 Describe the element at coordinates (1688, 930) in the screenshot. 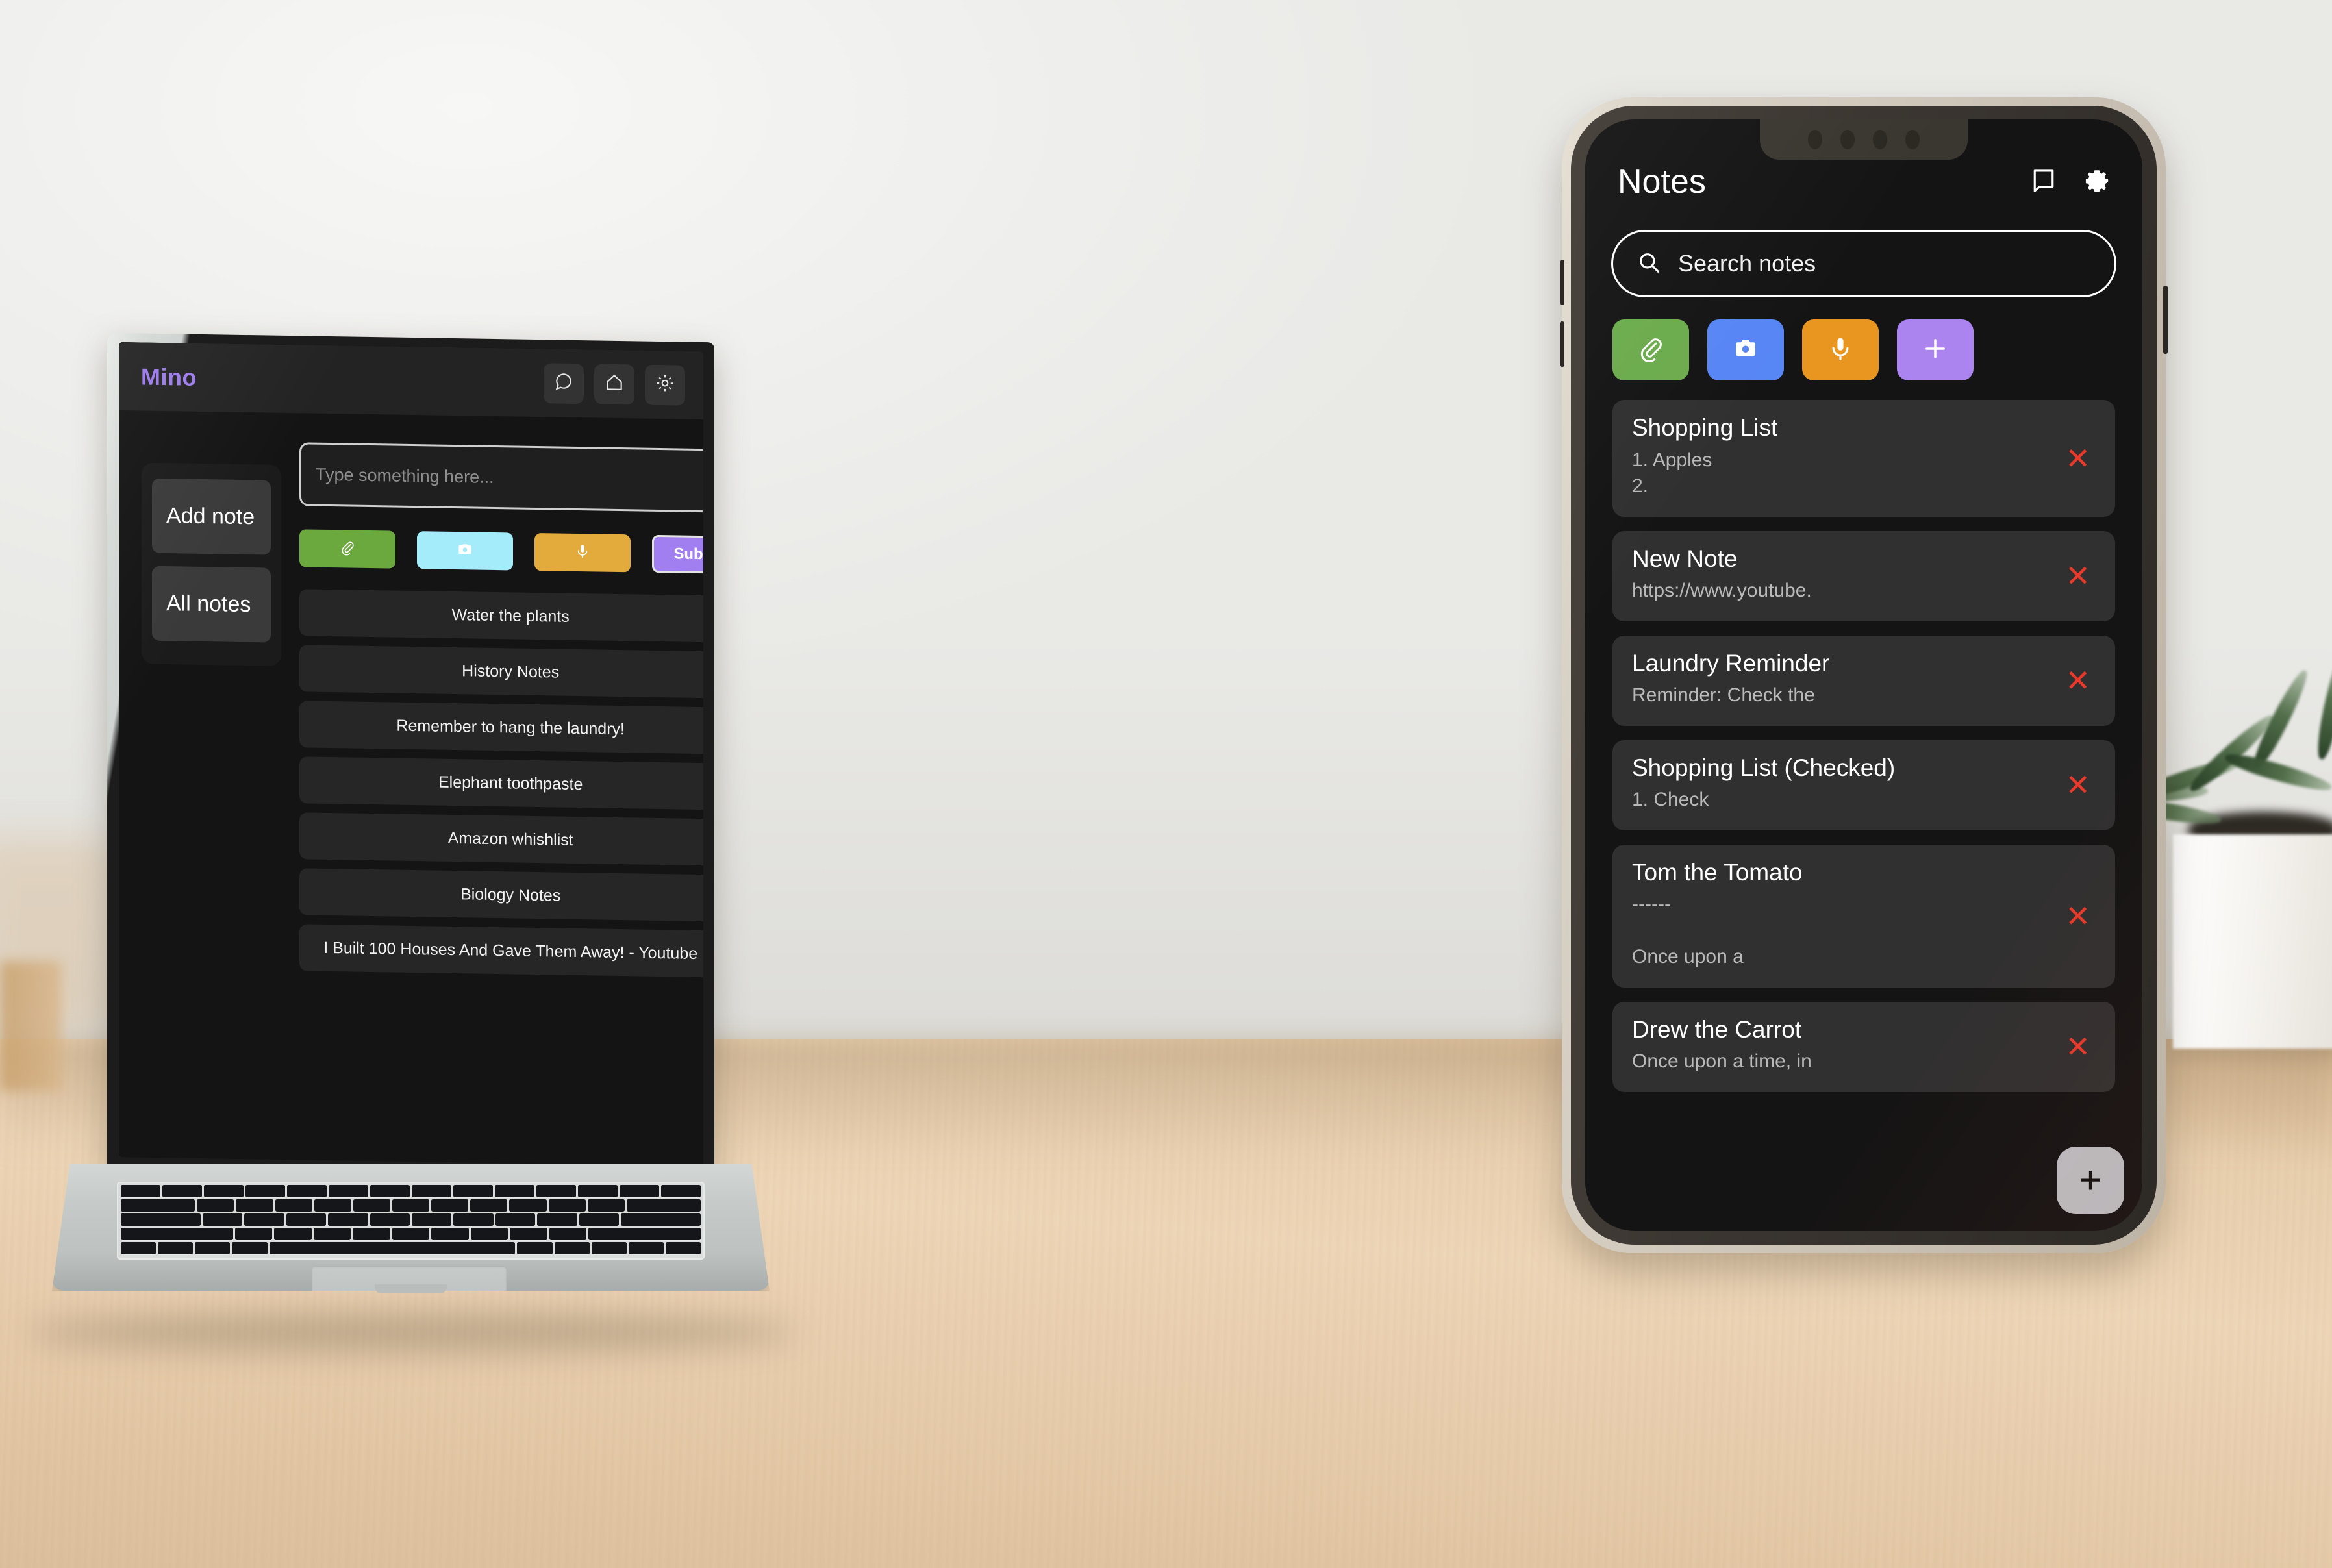

I see `note-preview: ------ Once upon a` at that location.